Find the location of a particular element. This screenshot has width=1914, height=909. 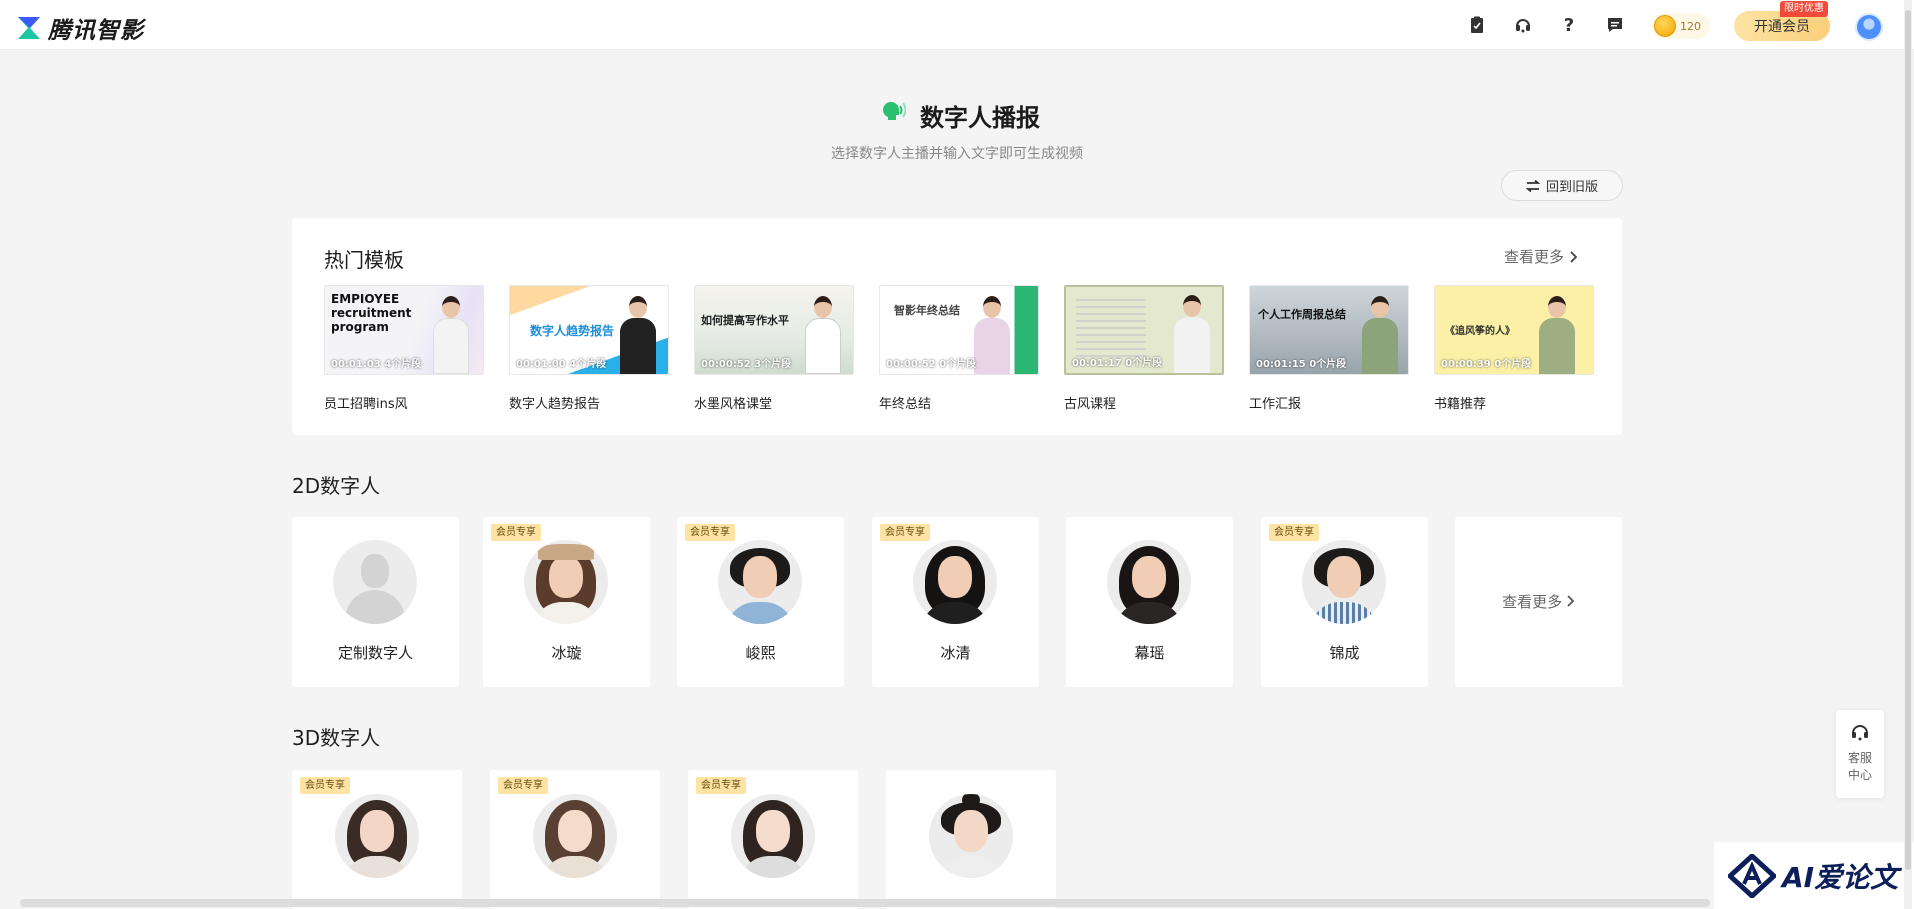

app-logo: 腾讯智影 is located at coordinates (80, 28).